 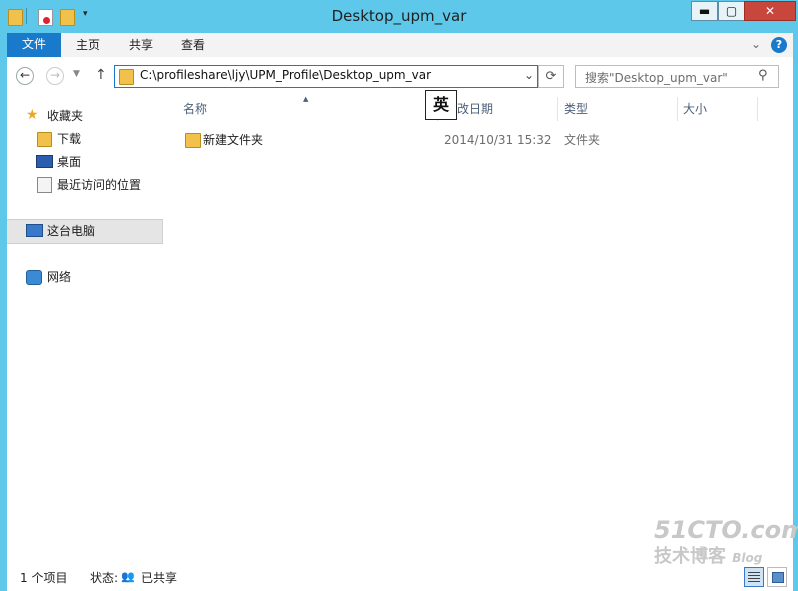 What do you see at coordinates (763, 75) in the screenshot?
I see `search-icon: ⚲` at bounding box center [763, 75].